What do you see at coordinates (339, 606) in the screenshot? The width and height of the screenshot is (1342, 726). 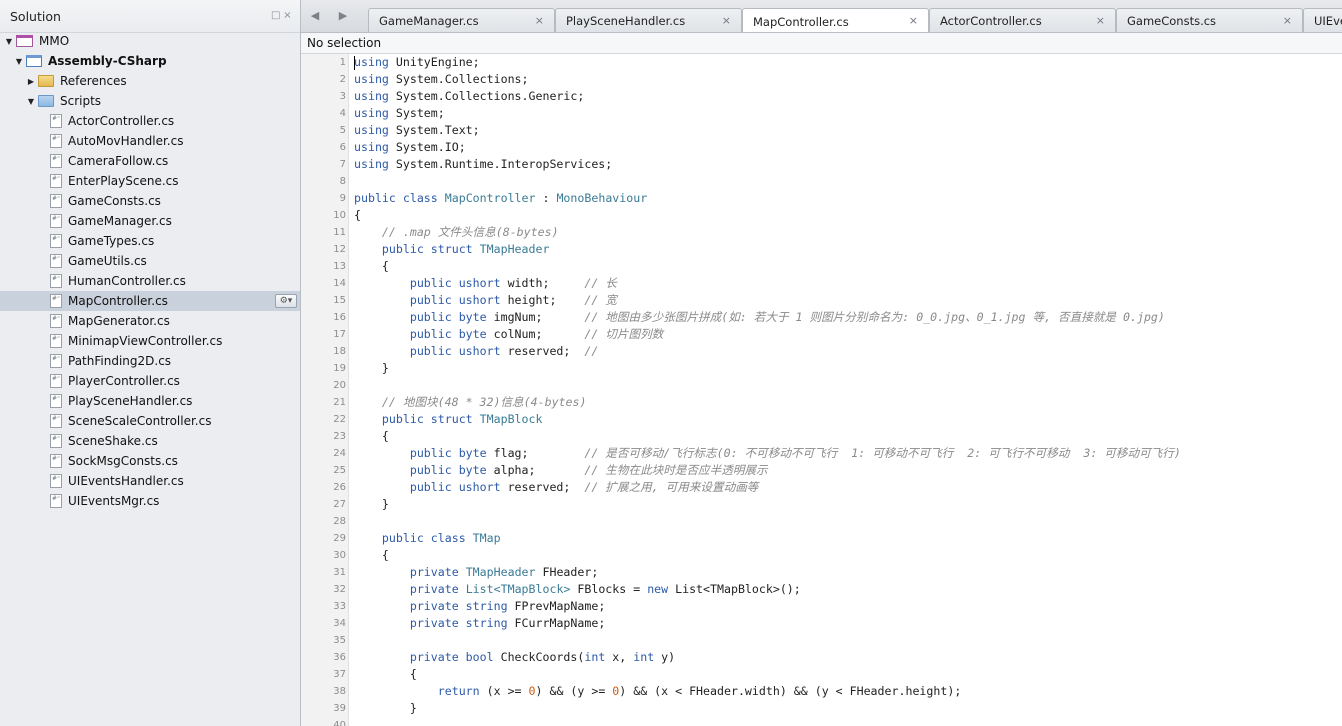 I see `line-number: 33` at bounding box center [339, 606].